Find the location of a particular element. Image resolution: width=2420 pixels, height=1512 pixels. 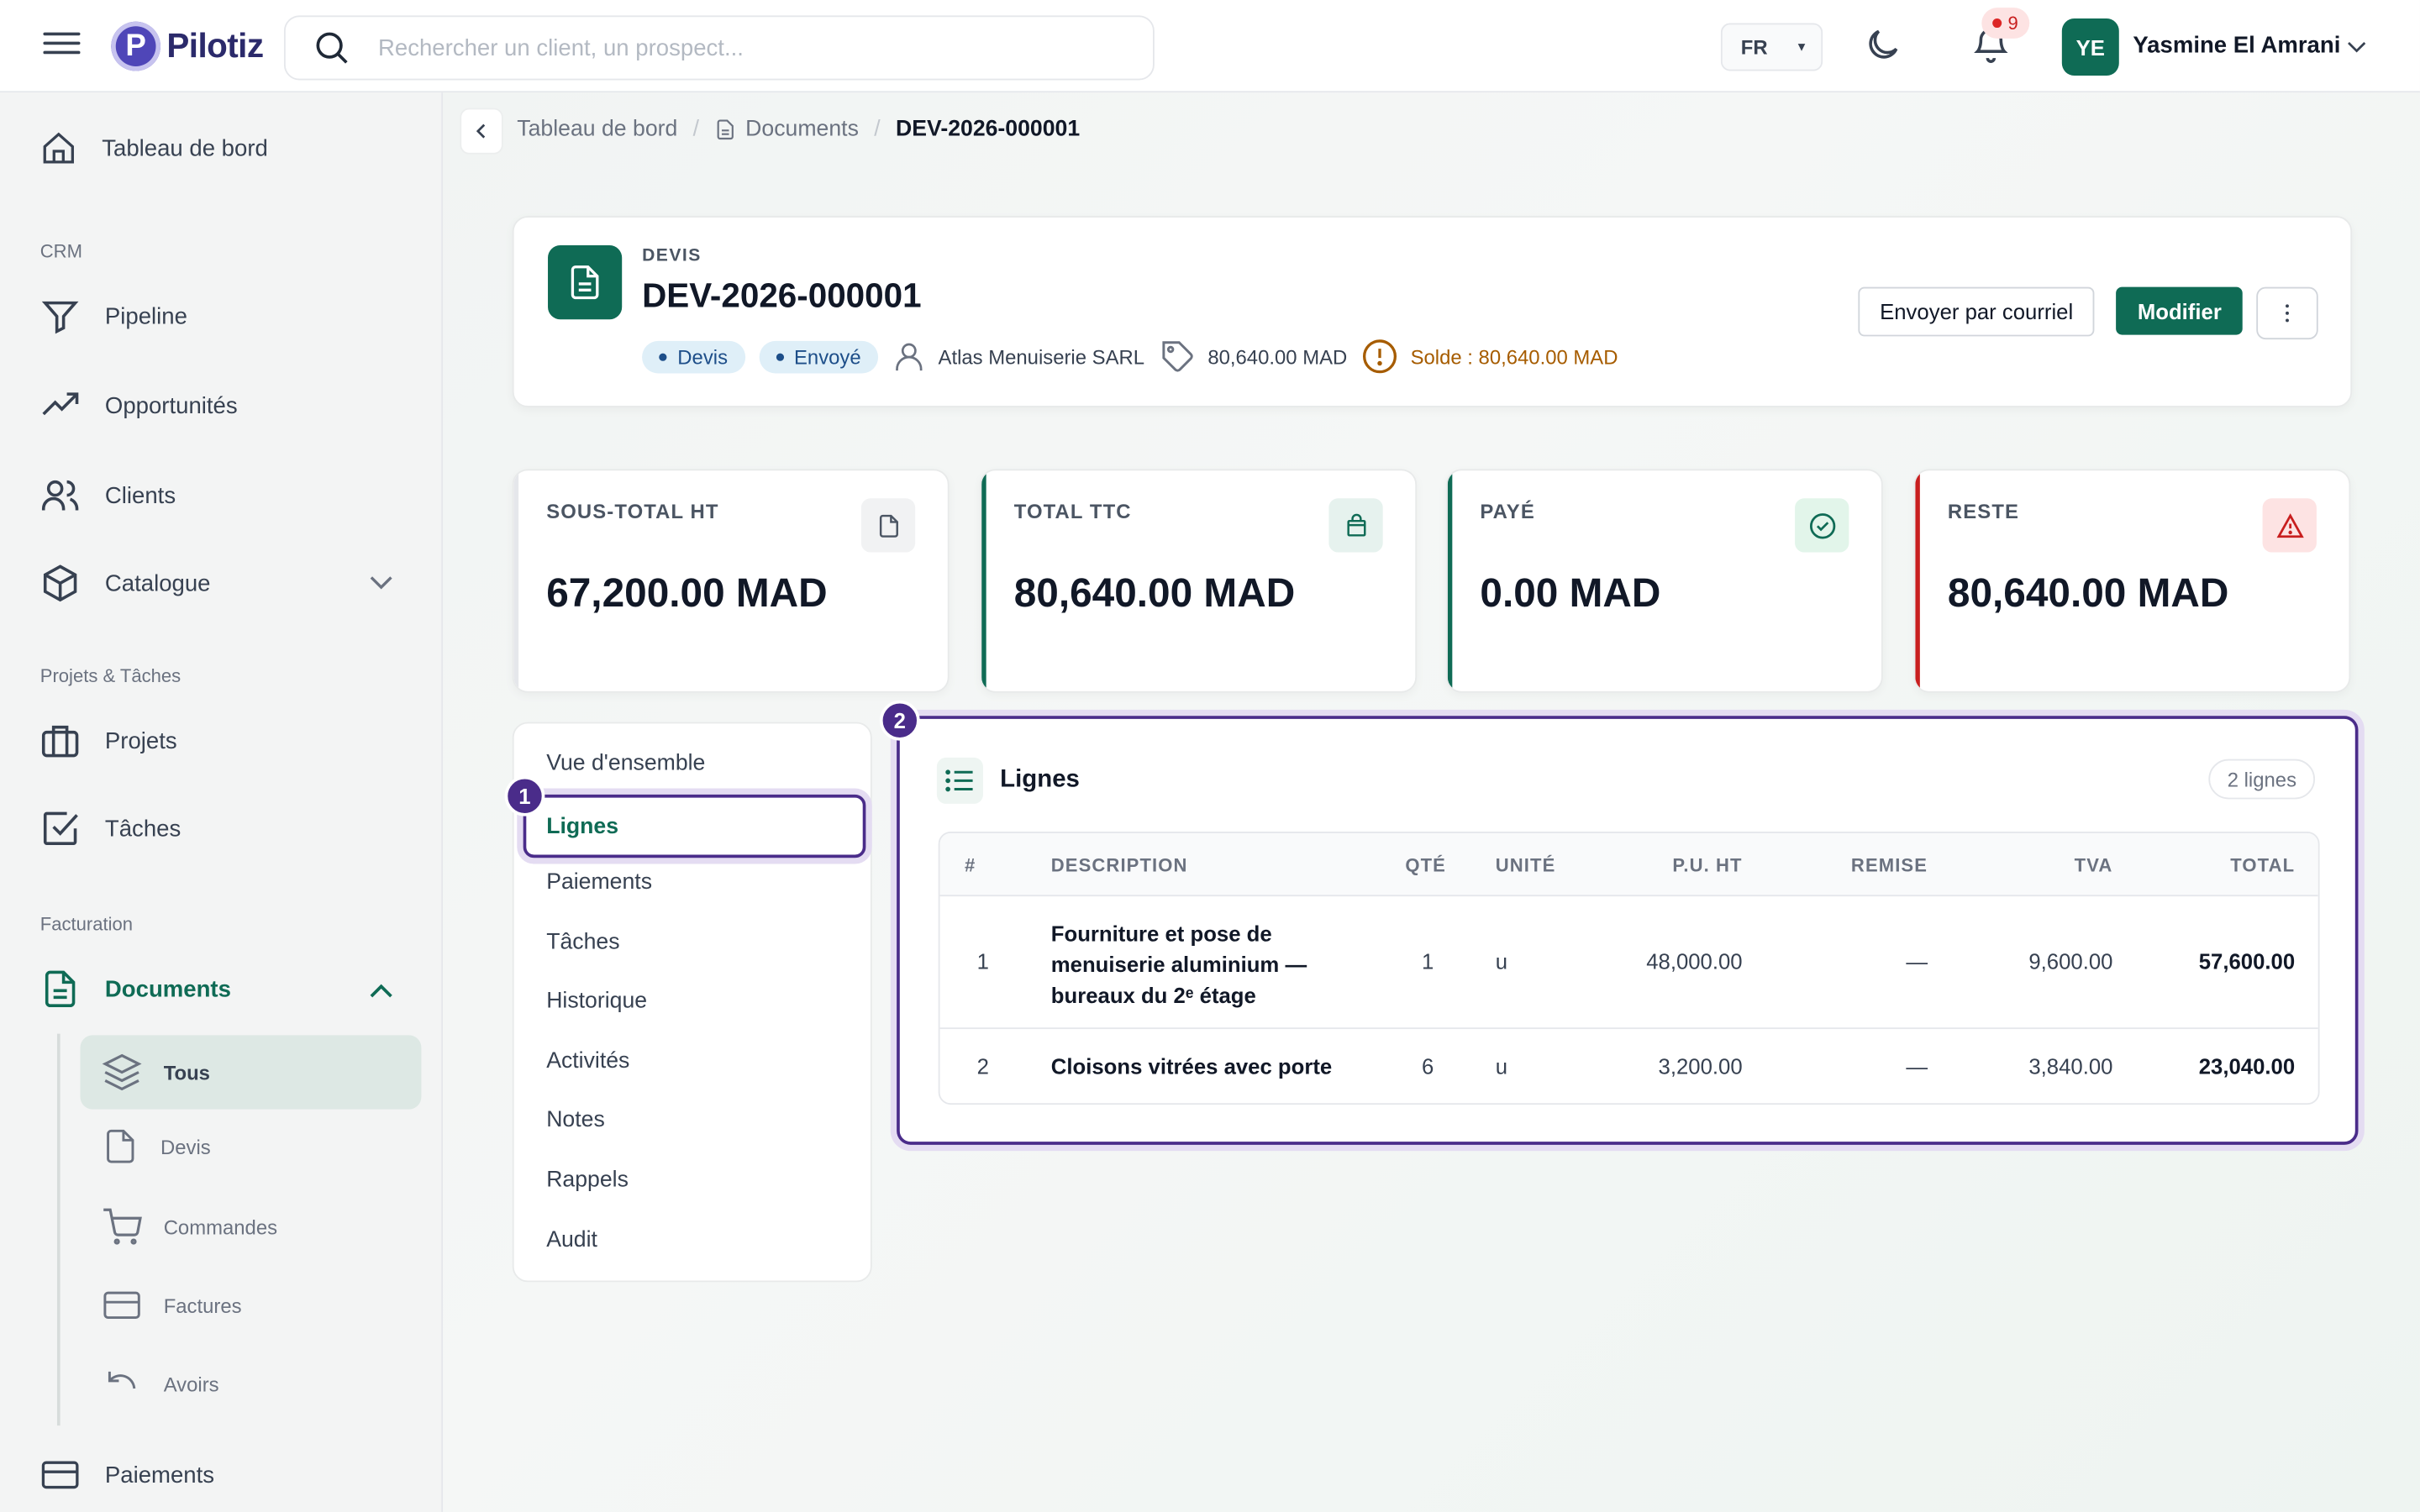

sidebar-item-payments: Paiements is located at coordinates (127, 1475).